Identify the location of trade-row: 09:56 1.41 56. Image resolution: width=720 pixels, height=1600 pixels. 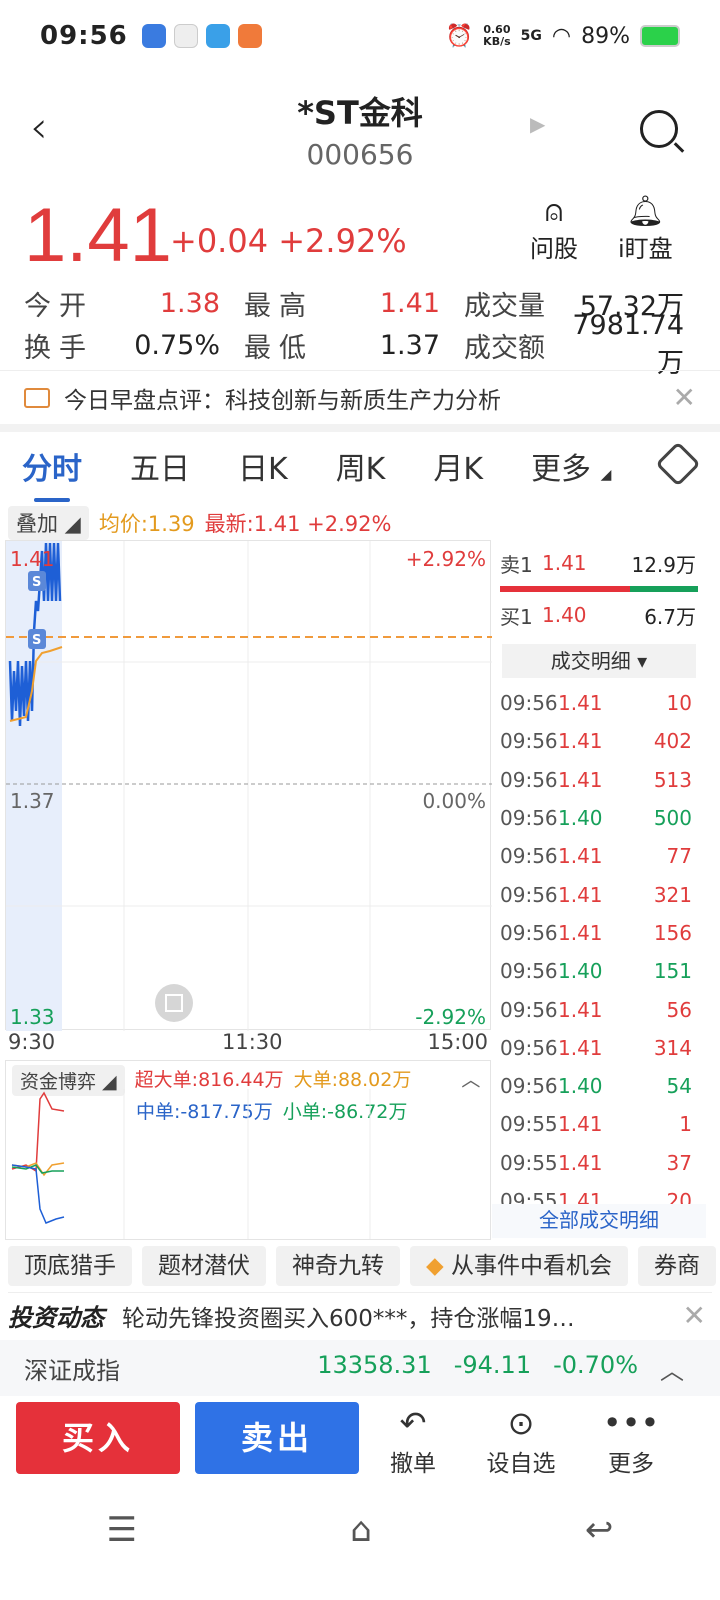
(596, 1009).